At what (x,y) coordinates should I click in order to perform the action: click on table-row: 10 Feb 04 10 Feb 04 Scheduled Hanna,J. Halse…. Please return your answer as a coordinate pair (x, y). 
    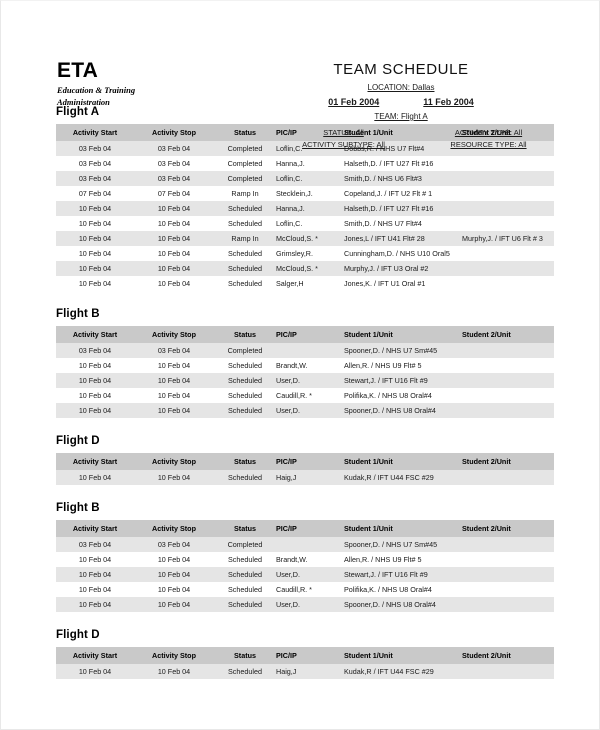
    Looking at the image, I should click on (305, 208).